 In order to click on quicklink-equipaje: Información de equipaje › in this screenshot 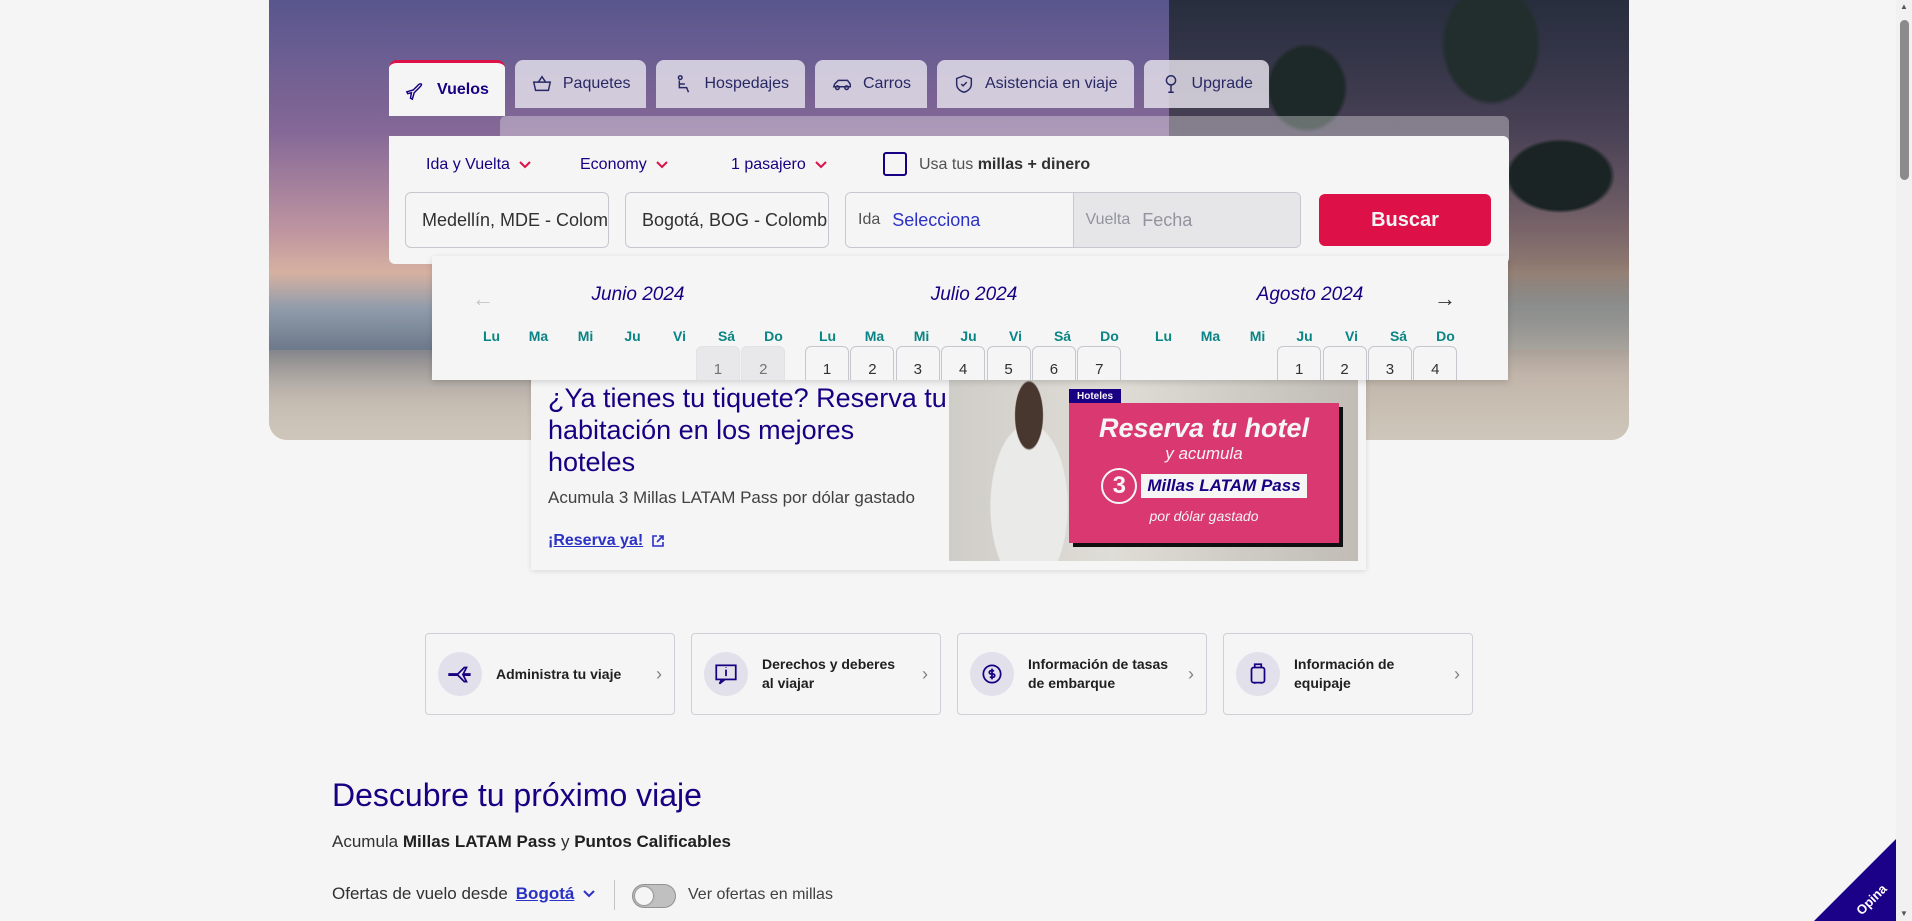, I will do `click(1348, 674)`.